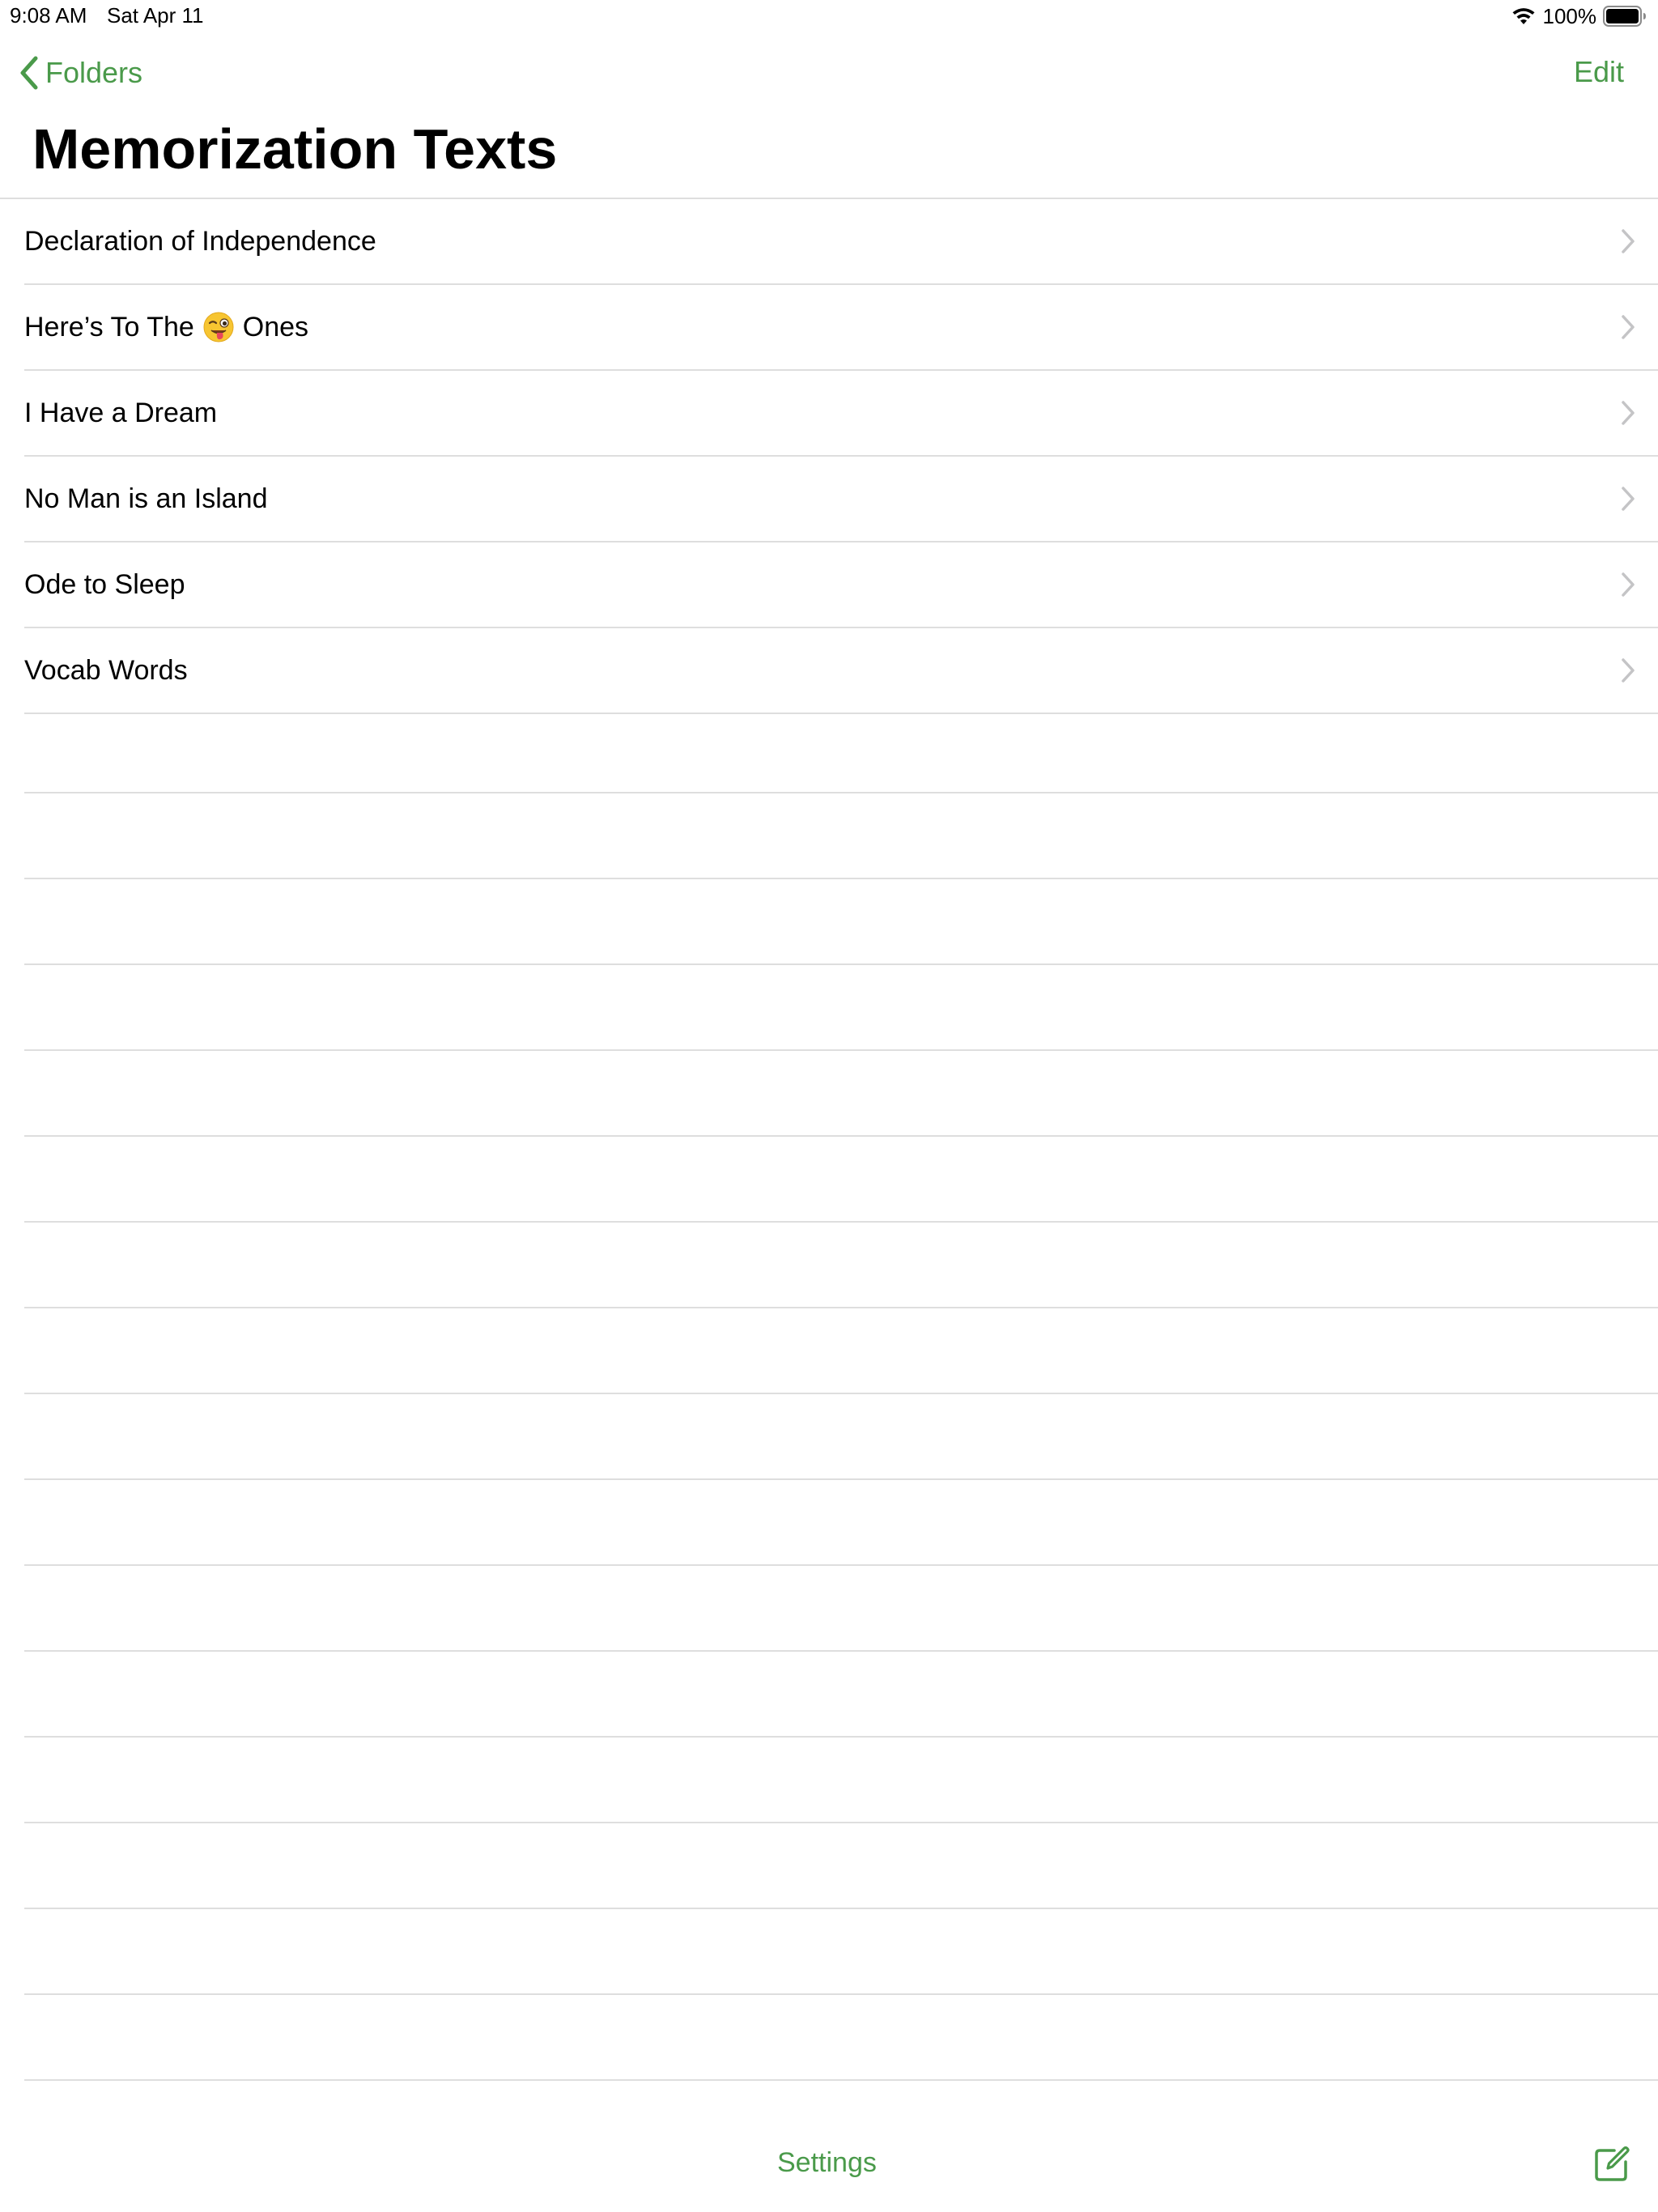 The width and height of the screenshot is (1658, 2212). I want to click on bottom-toolbar: Settings, so click(829, 2162).